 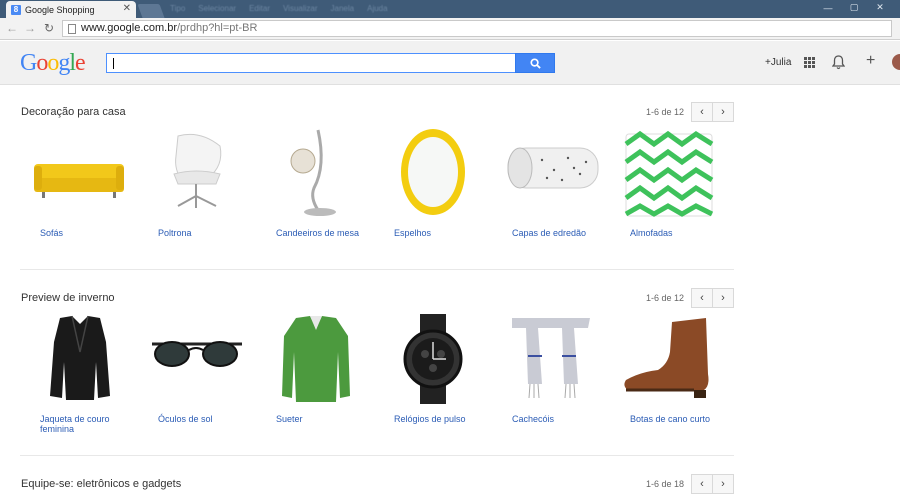 I want to click on notifications-bell-icon, so click(x=838, y=62).